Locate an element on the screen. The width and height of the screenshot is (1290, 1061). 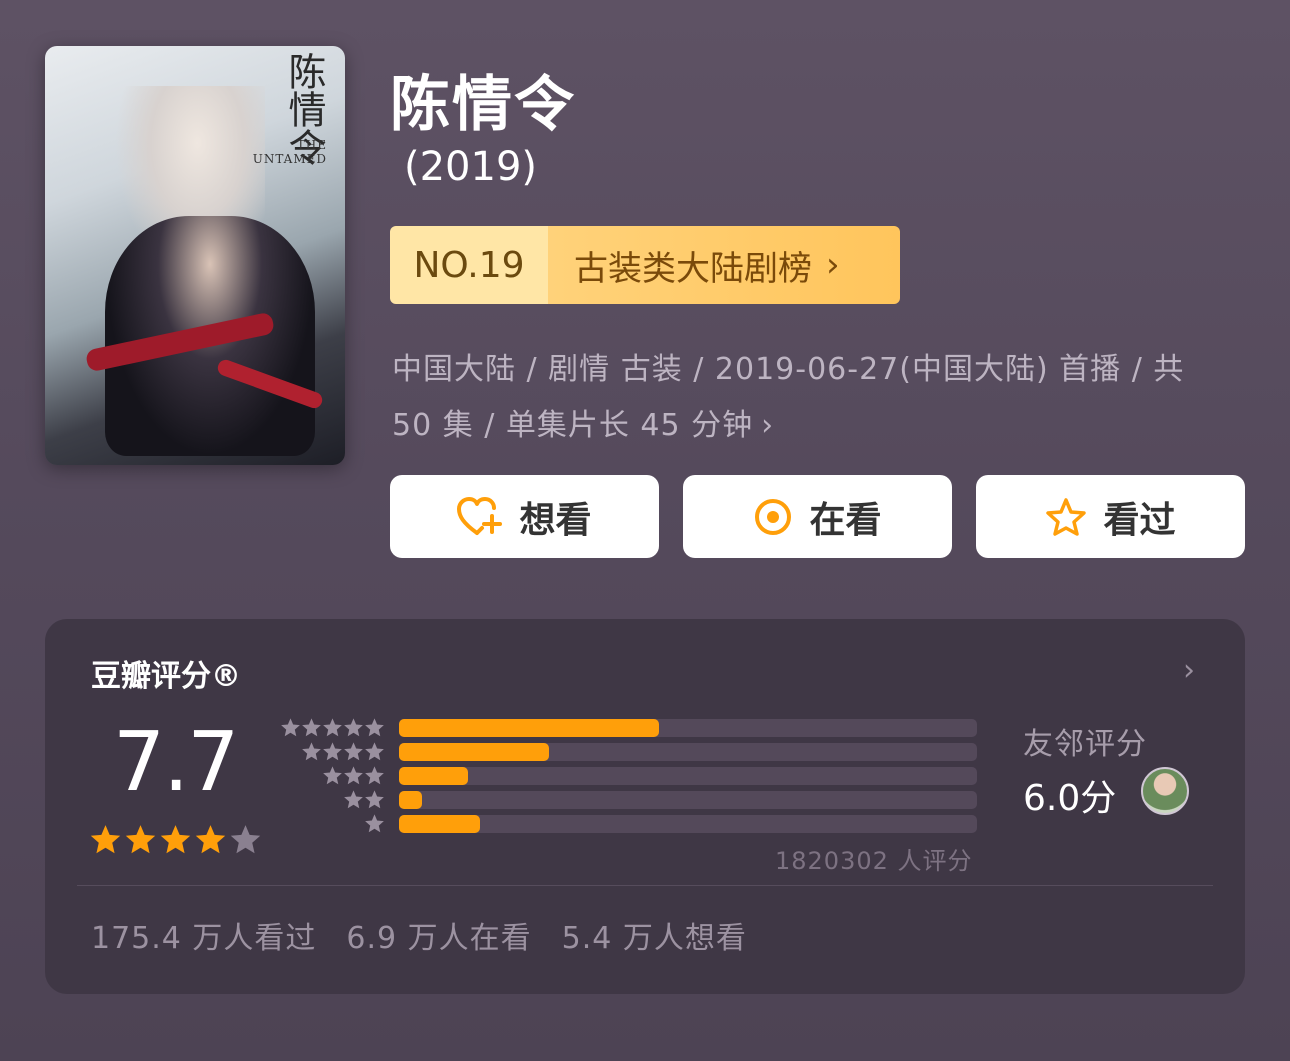
rating-row-4-star is located at coordinates (626, 751).